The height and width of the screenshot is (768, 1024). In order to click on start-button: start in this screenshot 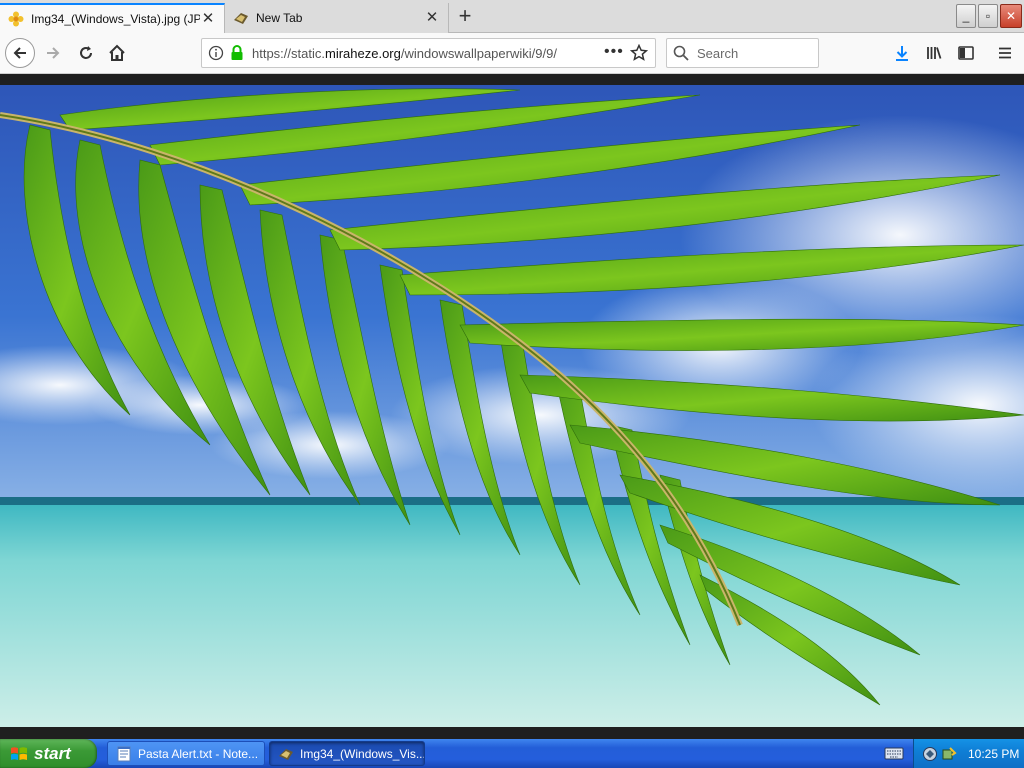, I will do `click(48, 753)`.